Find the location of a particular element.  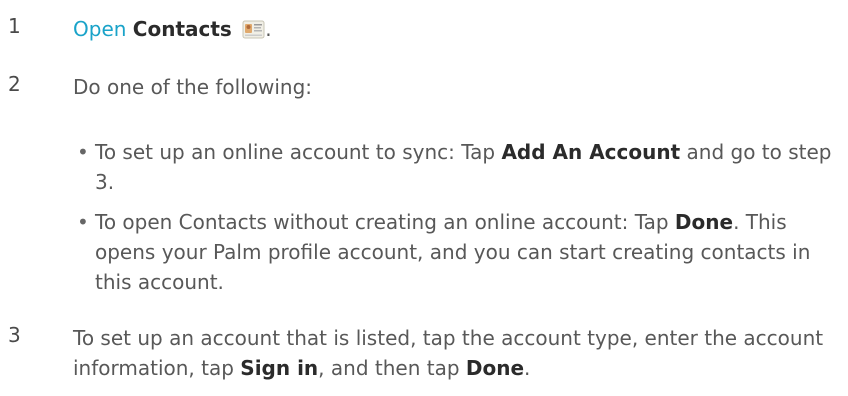

sign-in-label: Sign in is located at coordinates (279, 368).